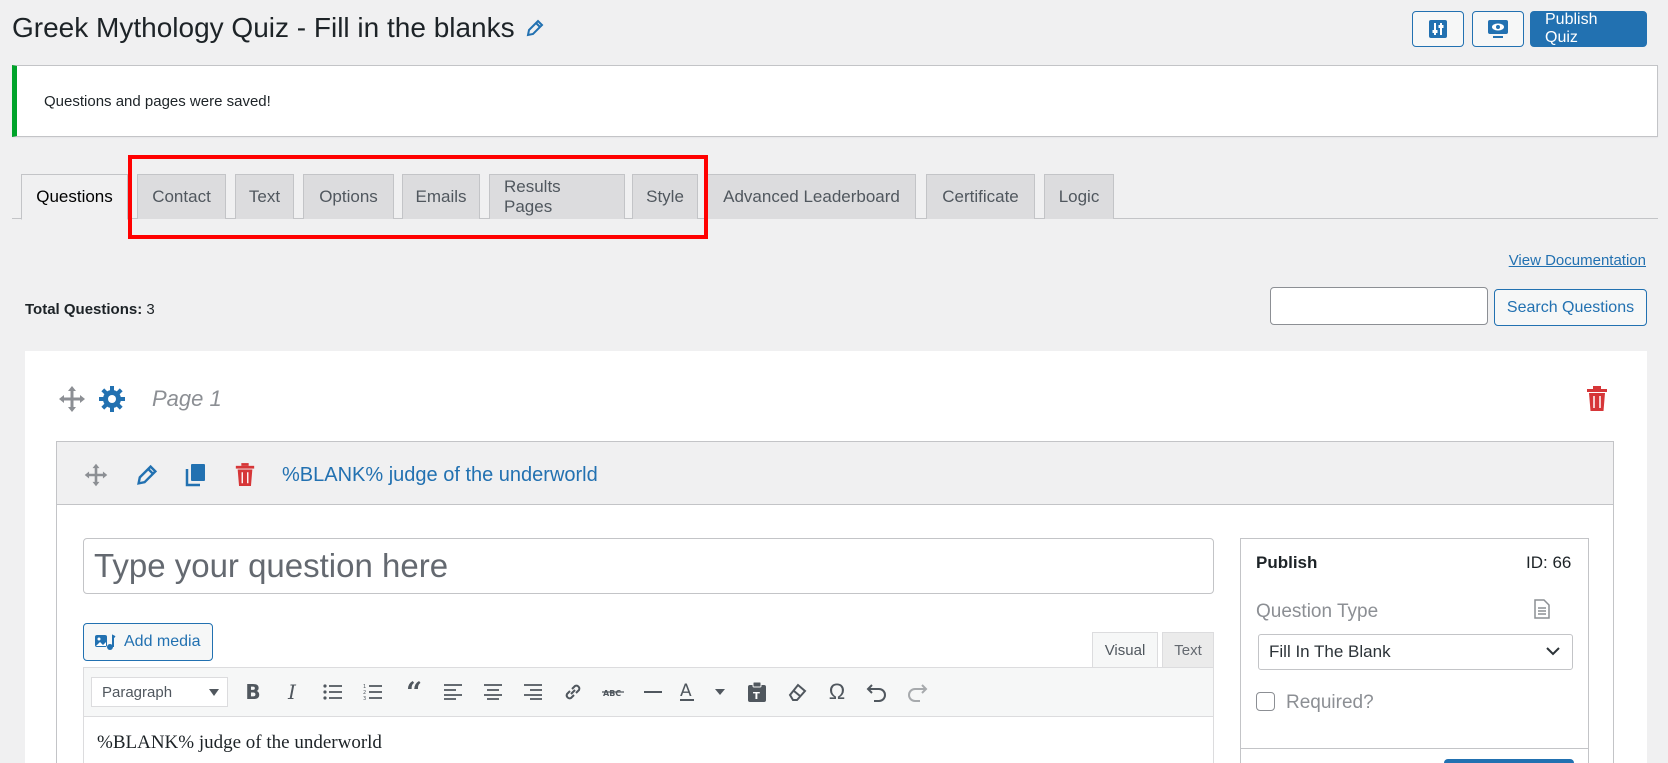  What do you see at coordinates (196, 475) in the screenshot?
I see `copy-icon` at bounding box center [196, 475].